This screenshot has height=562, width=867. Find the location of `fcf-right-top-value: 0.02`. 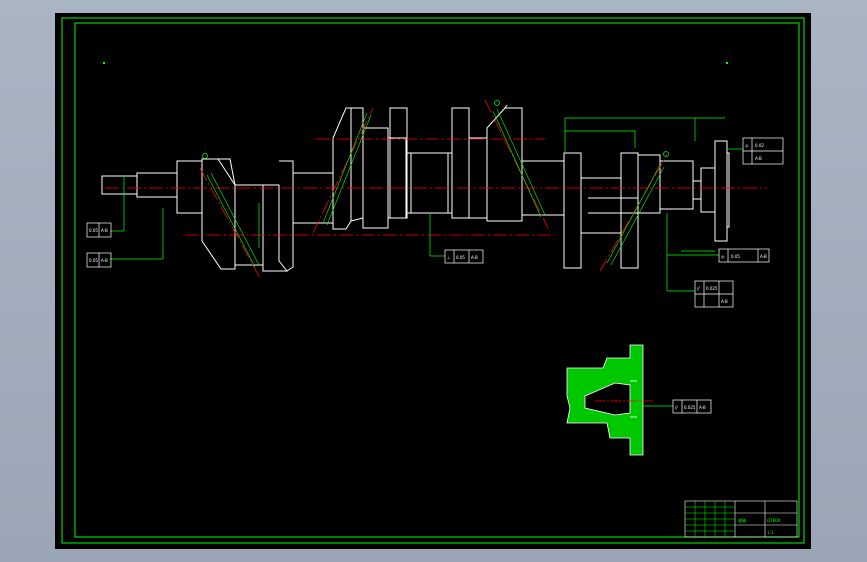

fcf-right-top-value: 0.02 is located at coordinates (759, 145).